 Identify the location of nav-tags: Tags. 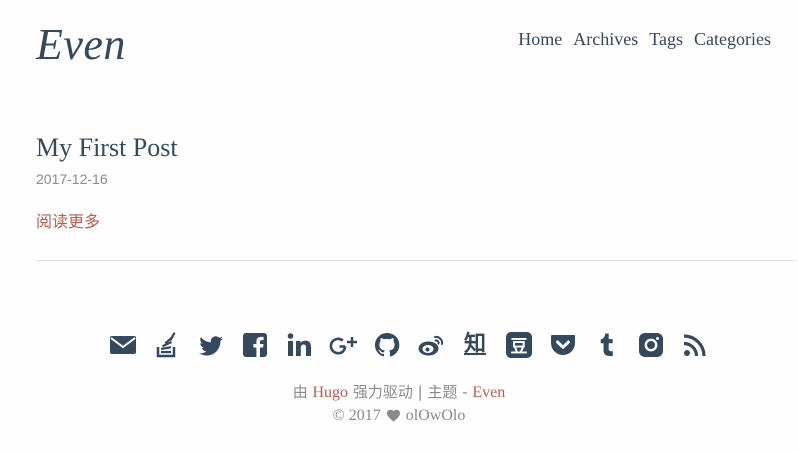
(666, 39).